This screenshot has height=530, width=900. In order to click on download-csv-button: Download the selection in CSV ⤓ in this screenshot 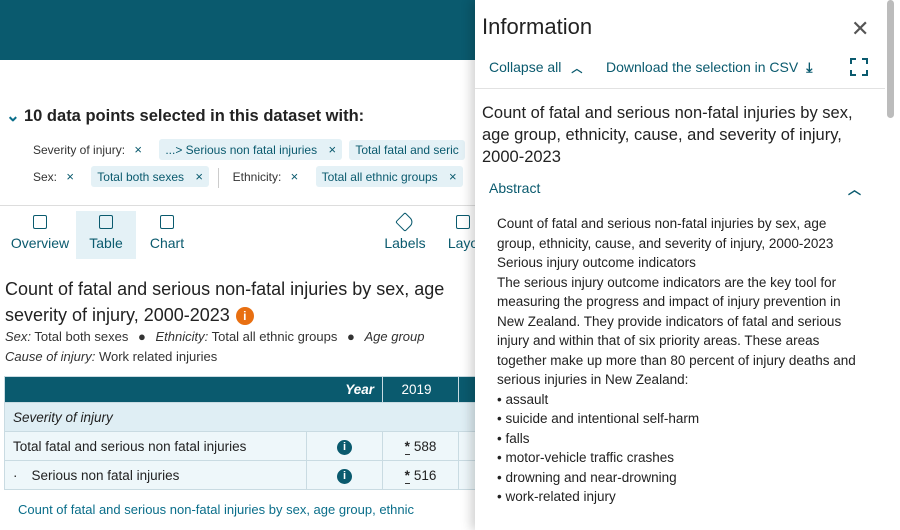, I will do `click(709, 67)`.